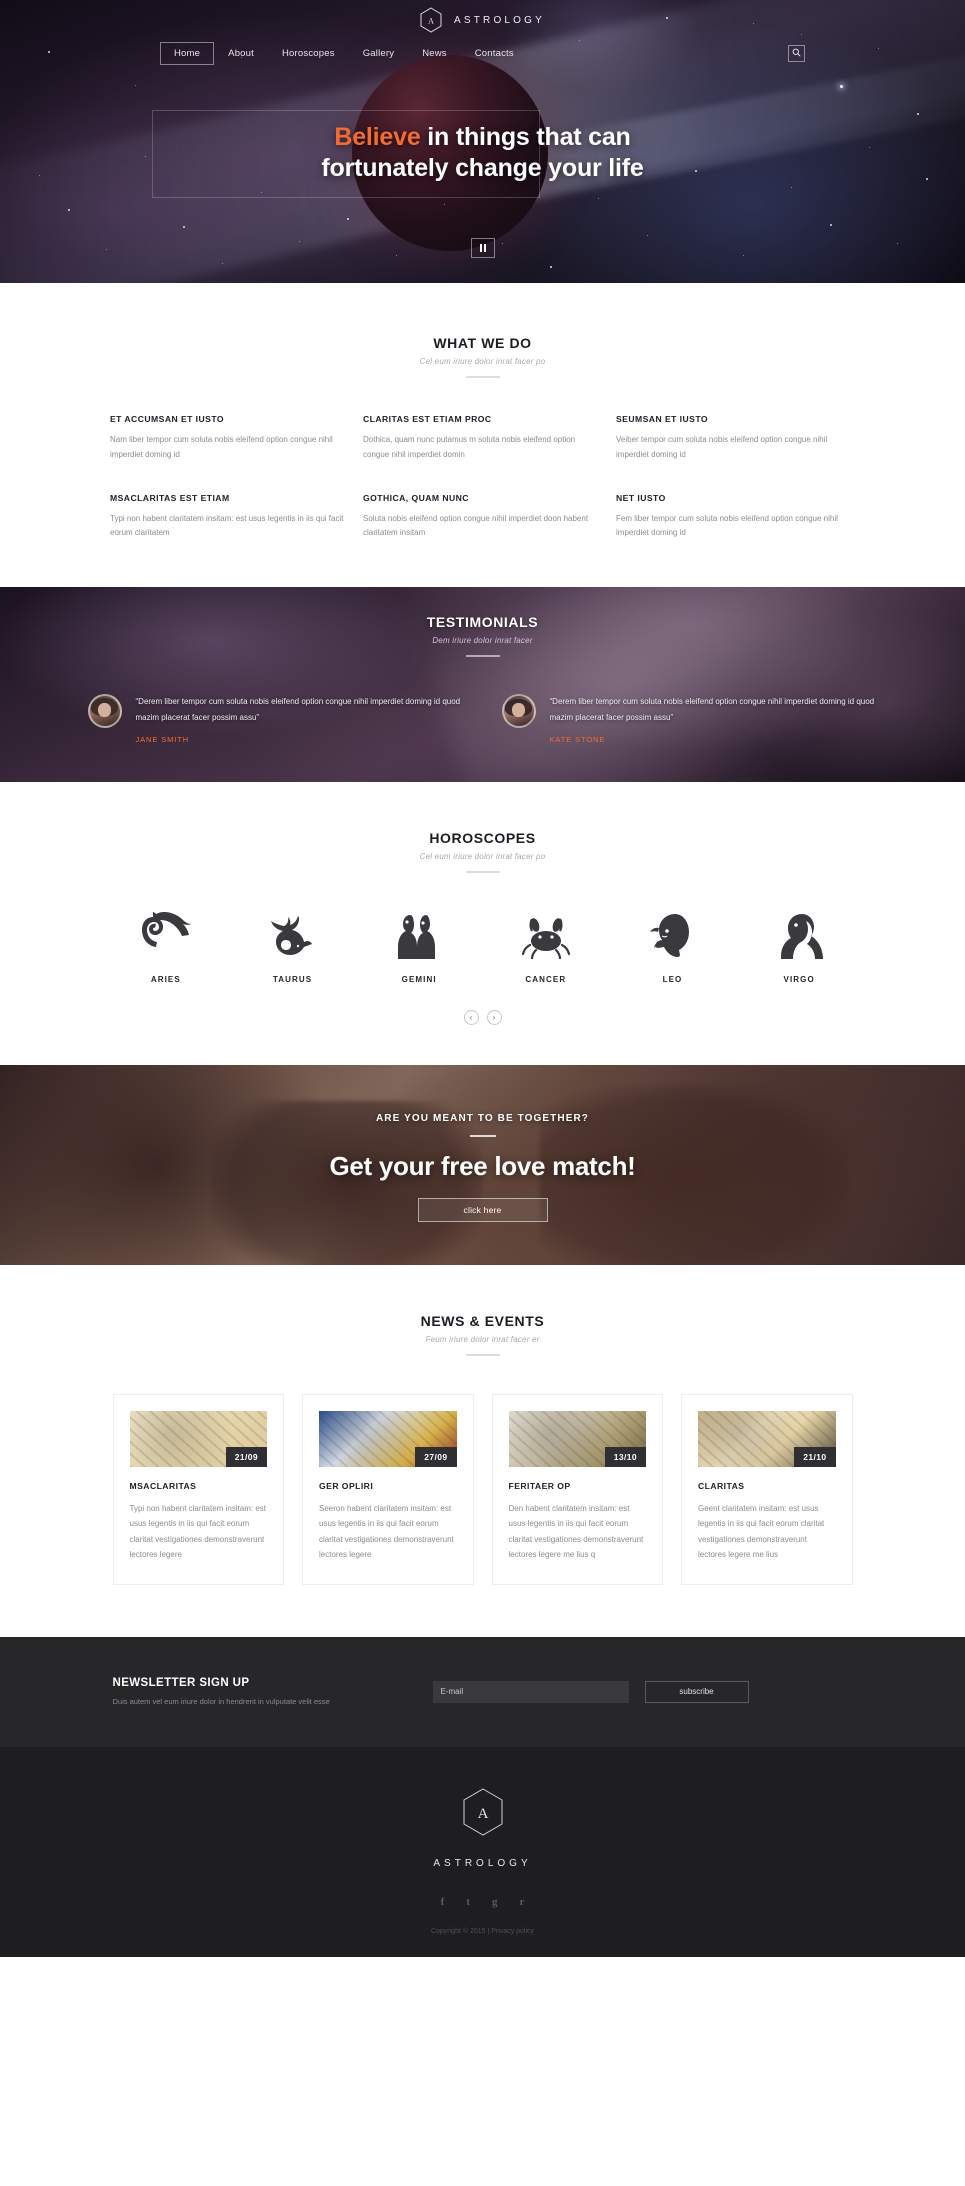  What do you see at coordinates (482, 1814) in the screenshot?
I see `footer-logo: A` at bounding box center [482, 1814].